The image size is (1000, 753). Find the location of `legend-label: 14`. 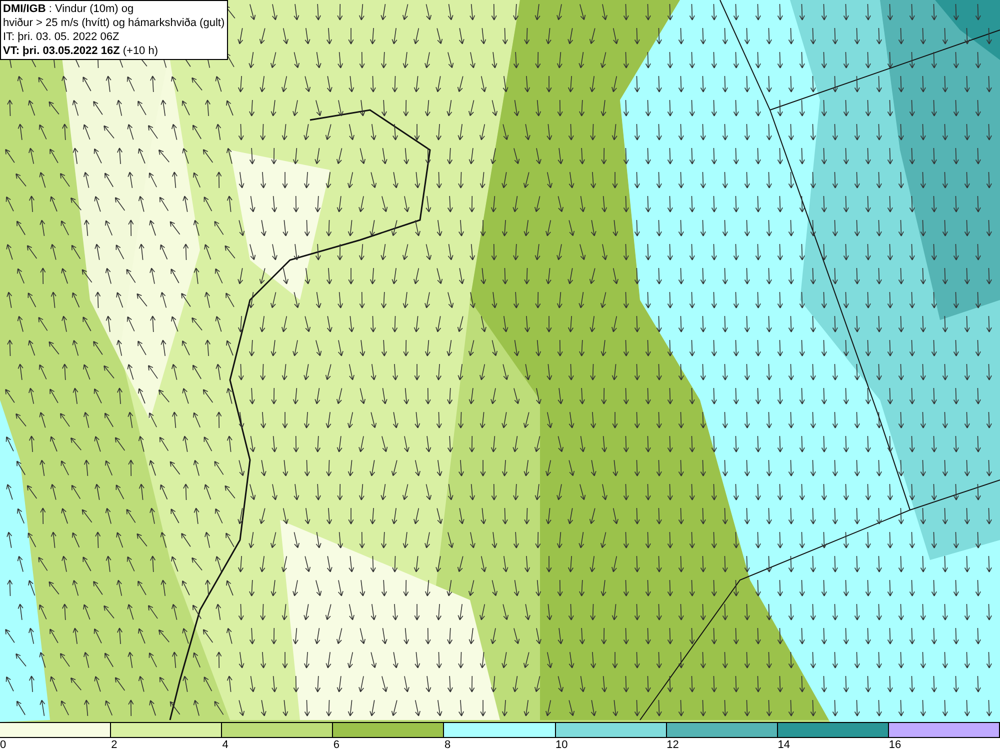

legend-label: 14 is located at coordinates (784, 745).